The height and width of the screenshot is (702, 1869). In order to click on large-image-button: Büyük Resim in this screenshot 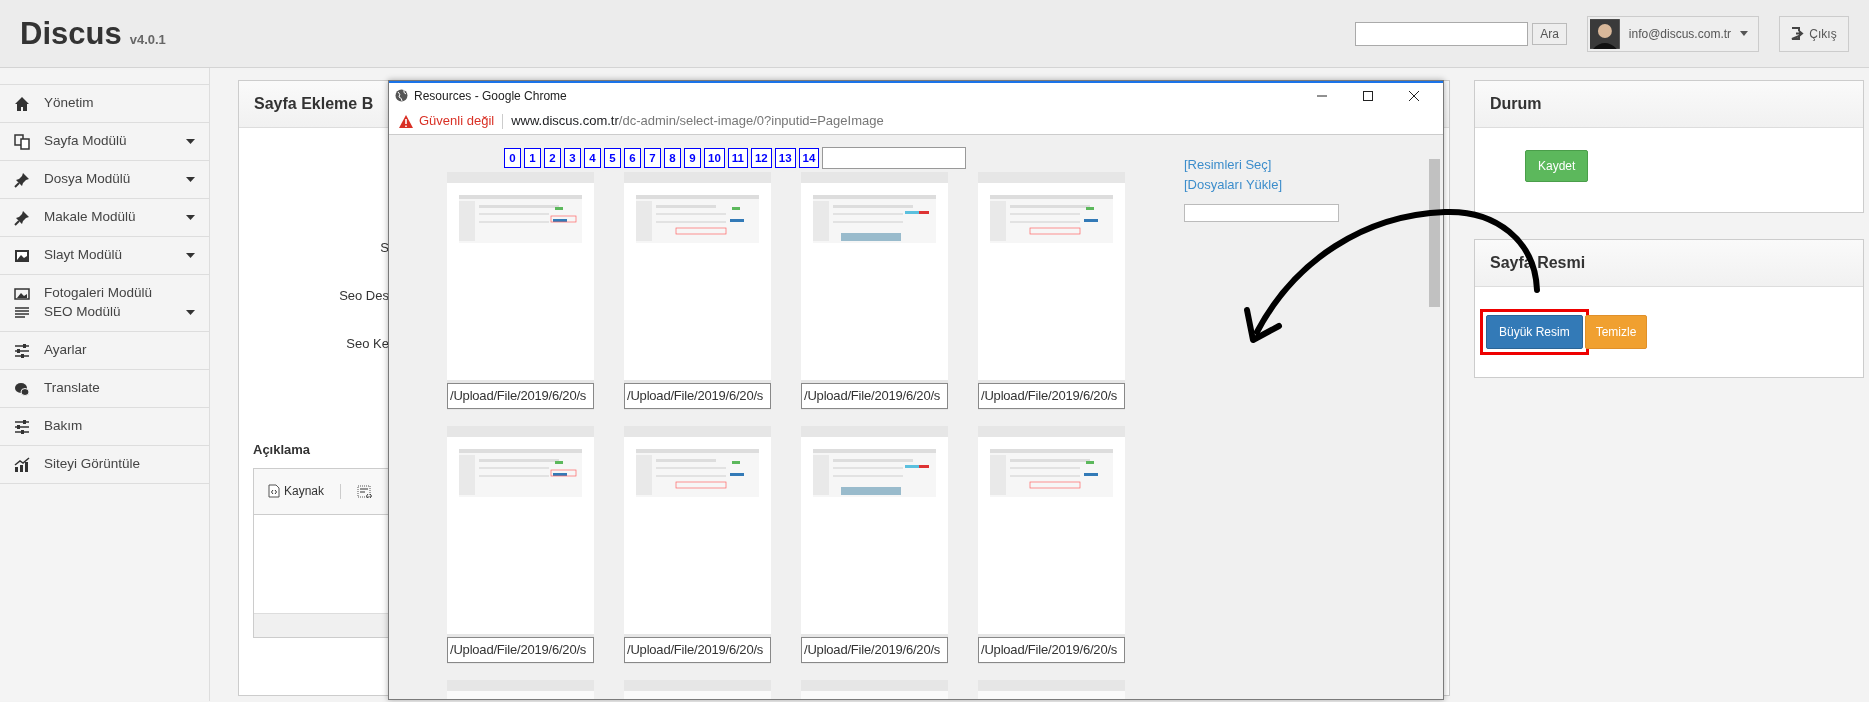, I will do `click(1534, 332)`.